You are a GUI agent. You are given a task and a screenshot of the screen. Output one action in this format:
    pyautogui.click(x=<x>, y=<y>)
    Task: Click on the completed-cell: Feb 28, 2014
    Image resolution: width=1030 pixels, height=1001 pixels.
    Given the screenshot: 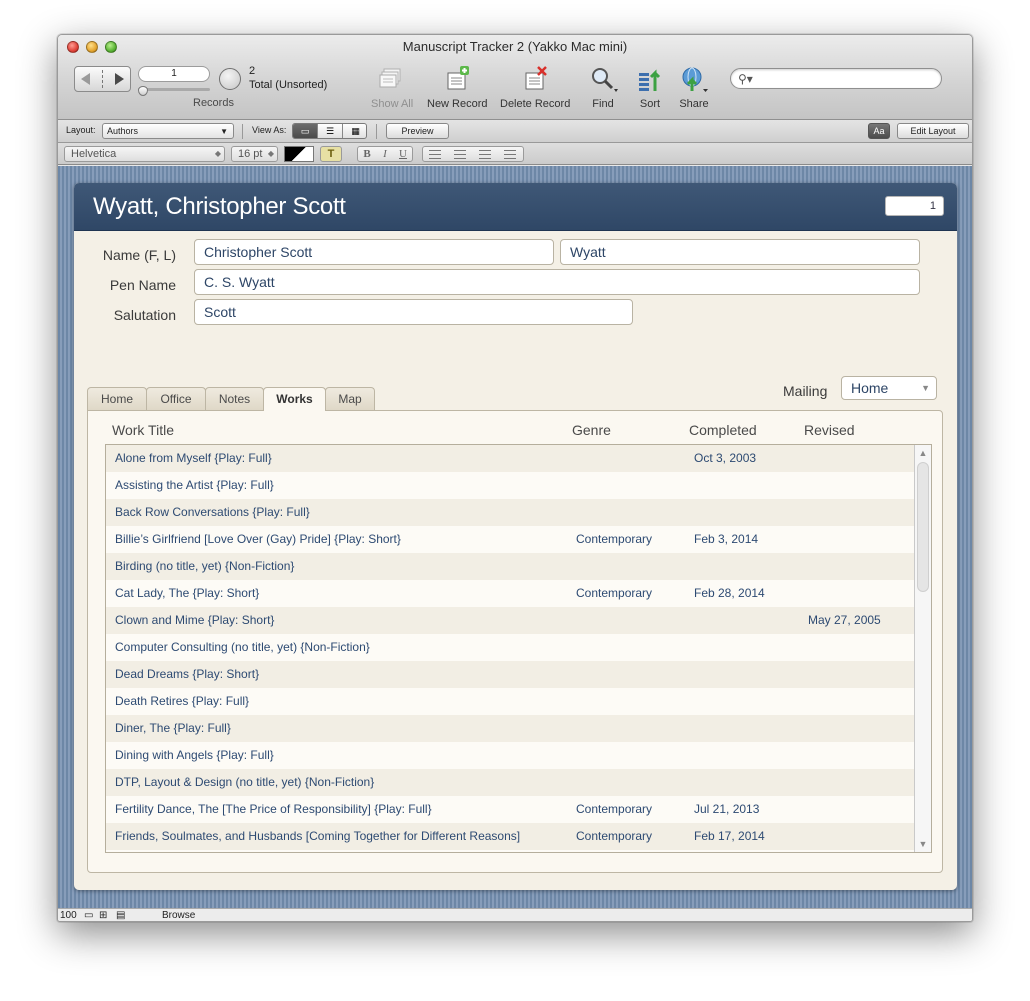 What is the action you would take?
    pyautogui.click(x=729, y=593)
    